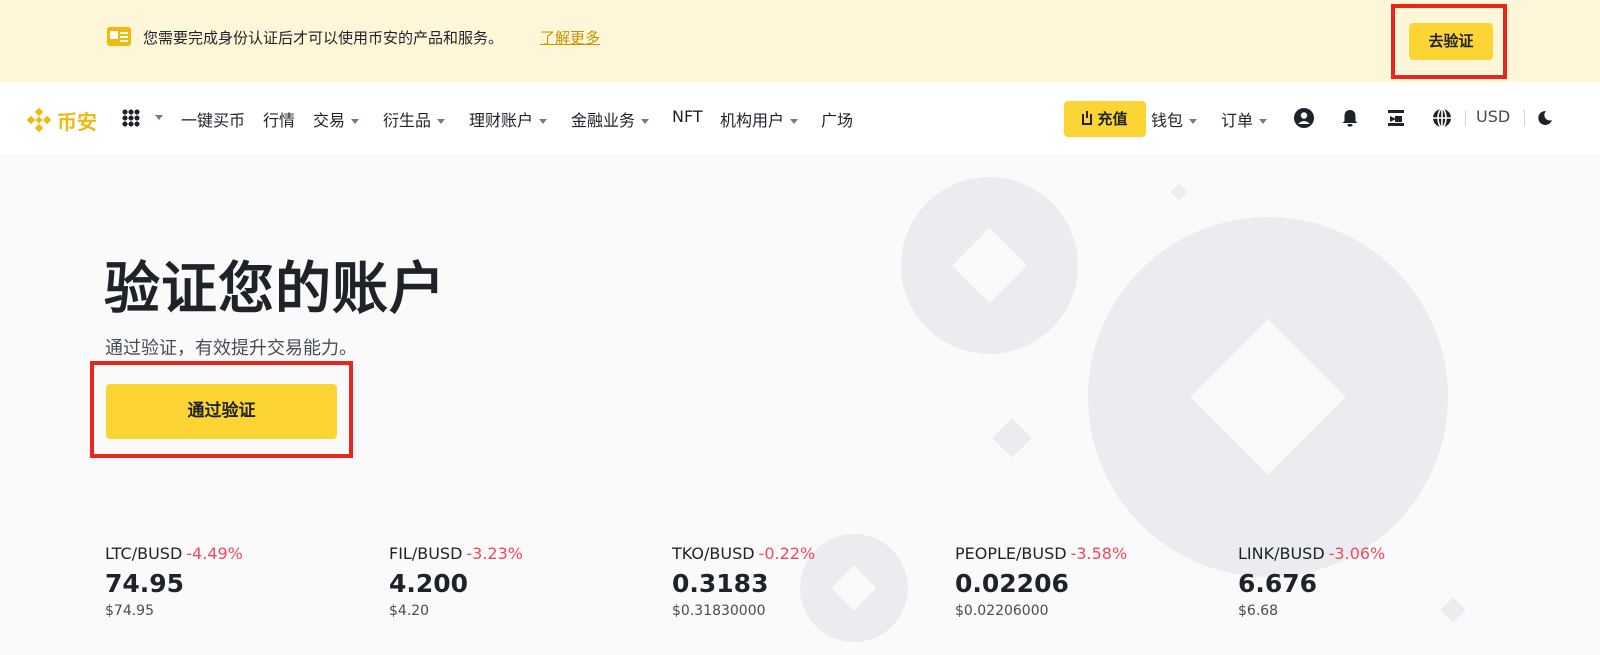 The width and height of the screenshot is (1600, 655). What do you see at coordinates (145, 583) in the screenshot?
I see `ticker-price: 74.95` at bounding box center [145, 583].